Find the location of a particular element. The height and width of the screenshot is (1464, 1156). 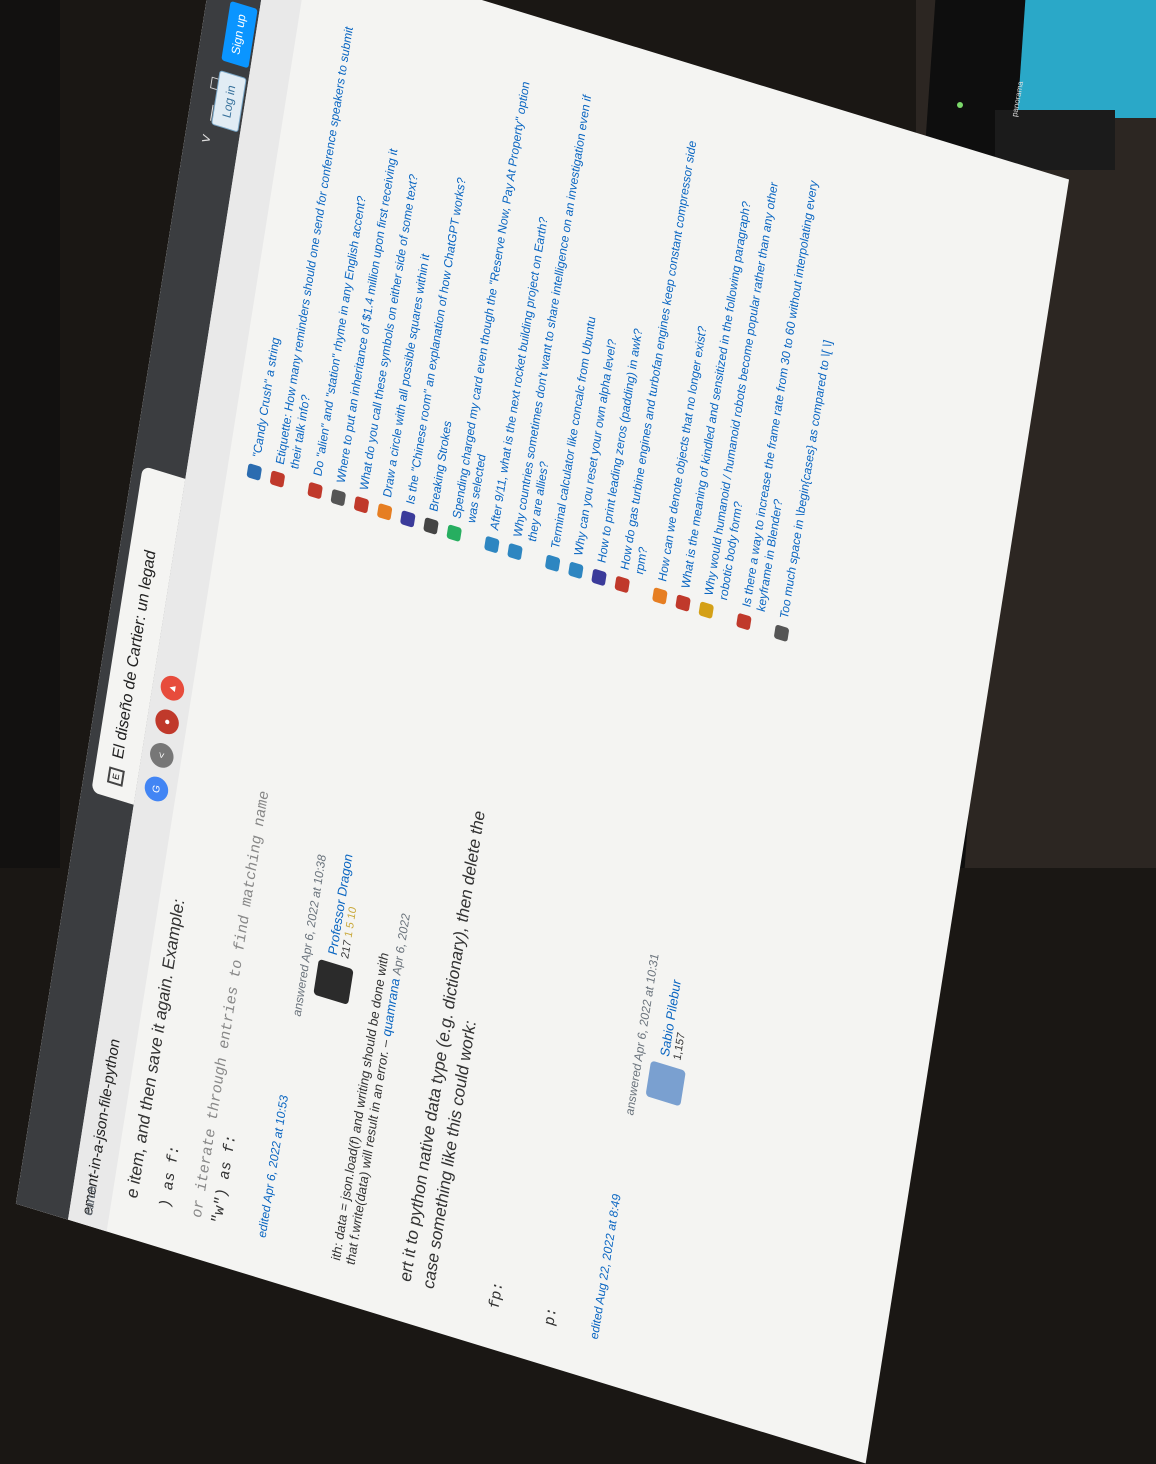

power-led is located at coordinates (960, 105).